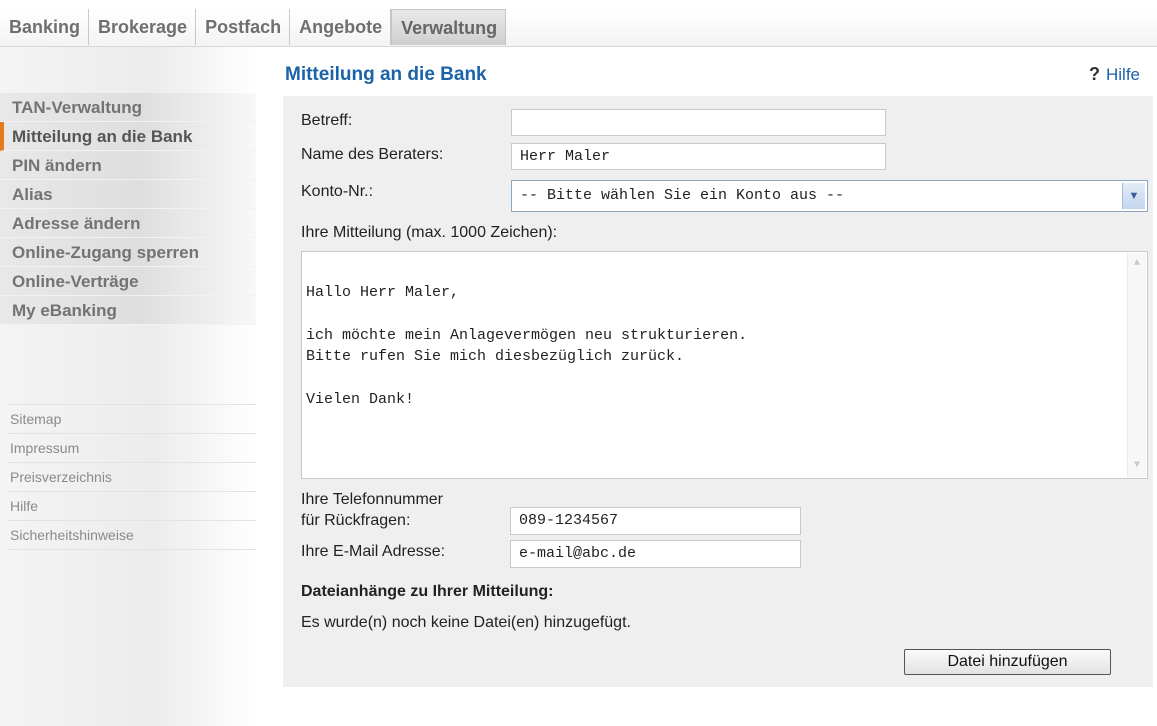  I want to click on message-scrollbar: ▲ ▼, so click(1136, 365).